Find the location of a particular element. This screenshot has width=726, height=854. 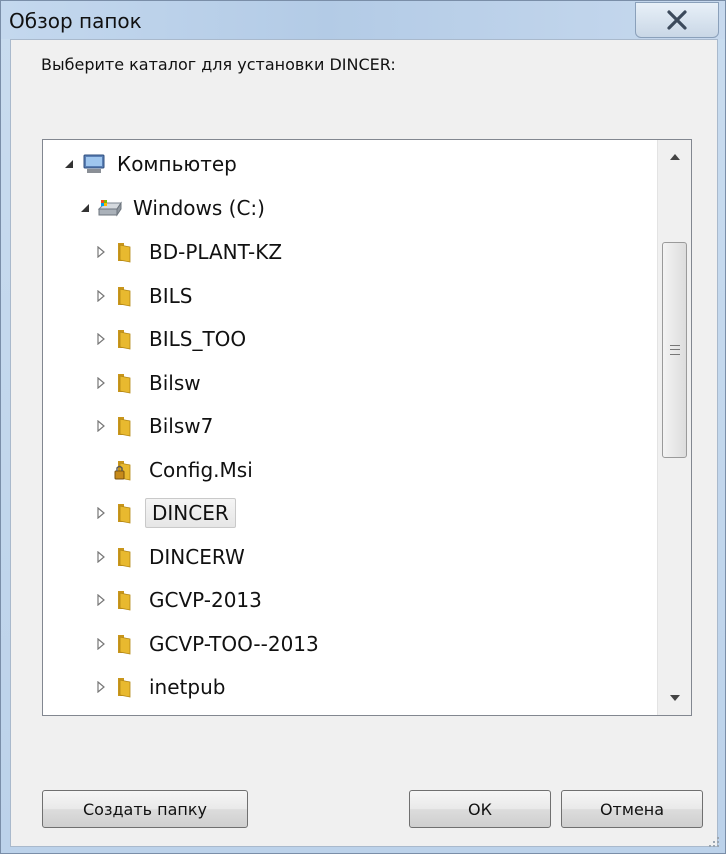

tree-item-label: DINCER is located at coordinates (190, 513).